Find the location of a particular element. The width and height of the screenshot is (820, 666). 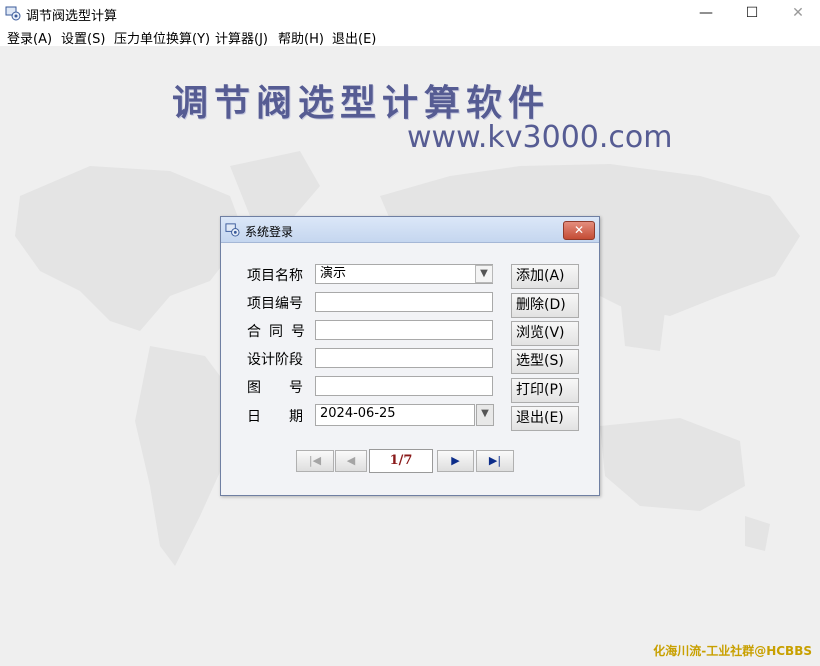

last-record-button: ▶| is located at coordinates (495, 461).